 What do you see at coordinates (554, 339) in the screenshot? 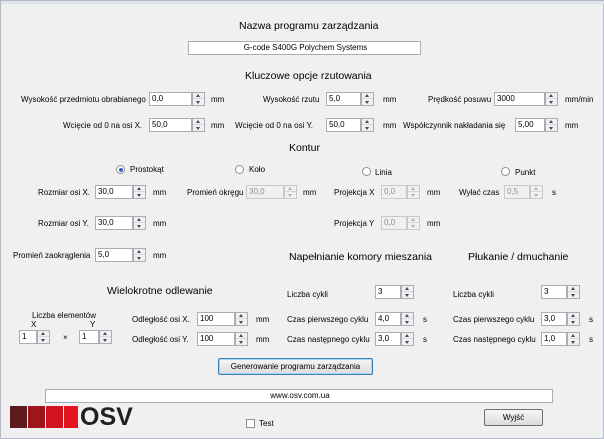
I see `rinse-next-input: 1,0` at bounding box center [554, 339].